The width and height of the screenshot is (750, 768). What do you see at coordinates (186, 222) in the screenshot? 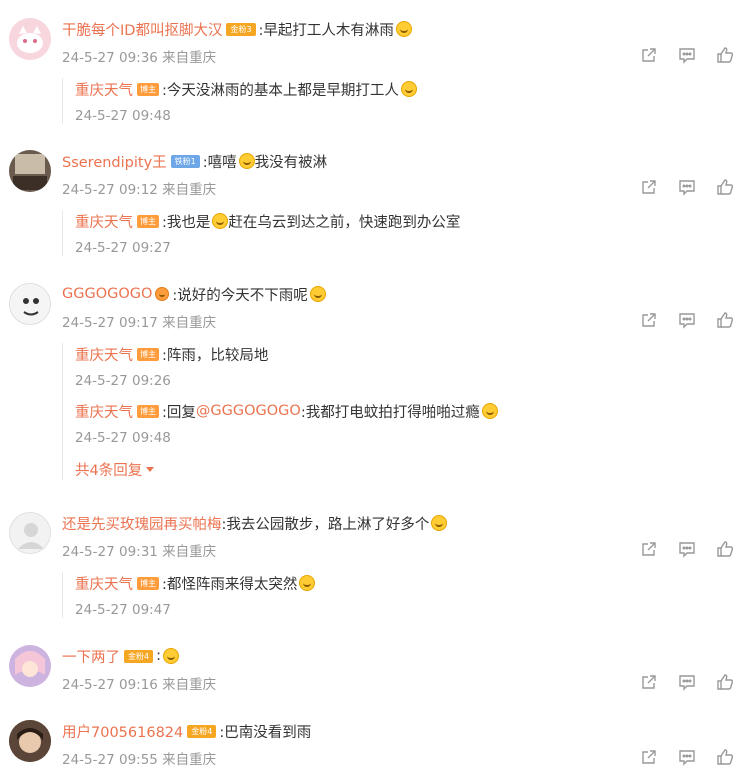
I see `reply-text: :我也是` at bounding box center [186, 222].